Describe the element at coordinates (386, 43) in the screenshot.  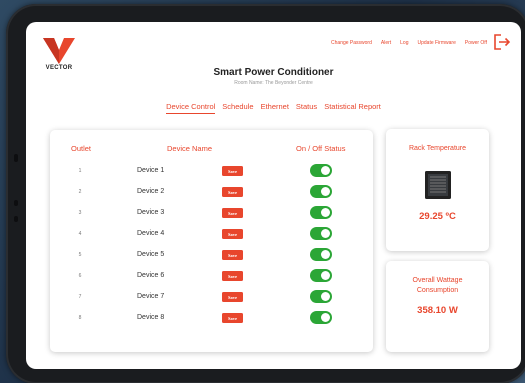
I see `alert-link: Alert` at that location.